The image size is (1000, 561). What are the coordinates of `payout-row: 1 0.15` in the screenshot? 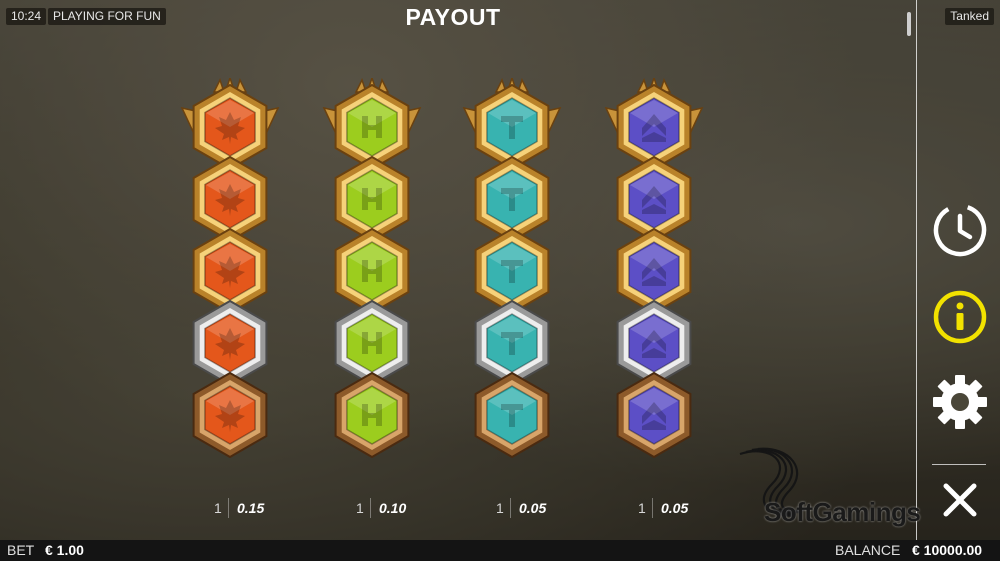 It's located at (235, 508).